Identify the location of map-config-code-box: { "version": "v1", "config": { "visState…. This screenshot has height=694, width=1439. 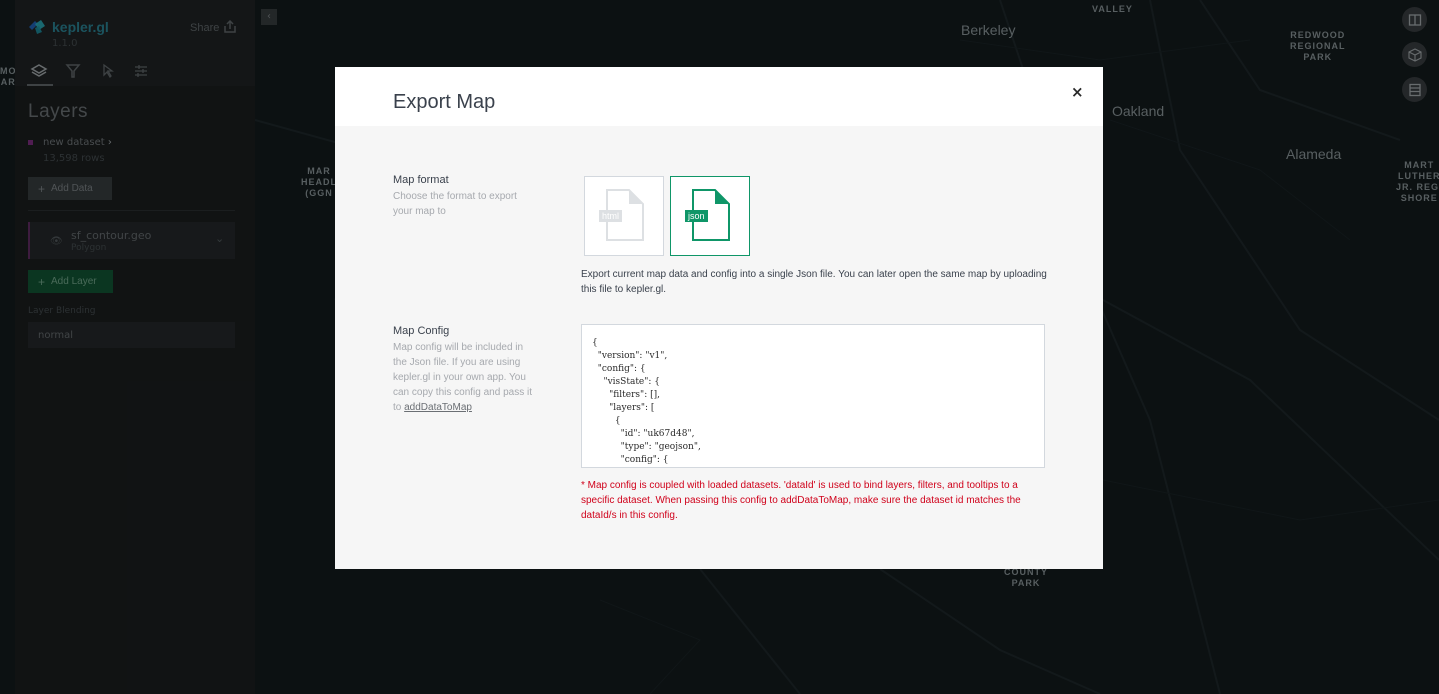
(813, 396).